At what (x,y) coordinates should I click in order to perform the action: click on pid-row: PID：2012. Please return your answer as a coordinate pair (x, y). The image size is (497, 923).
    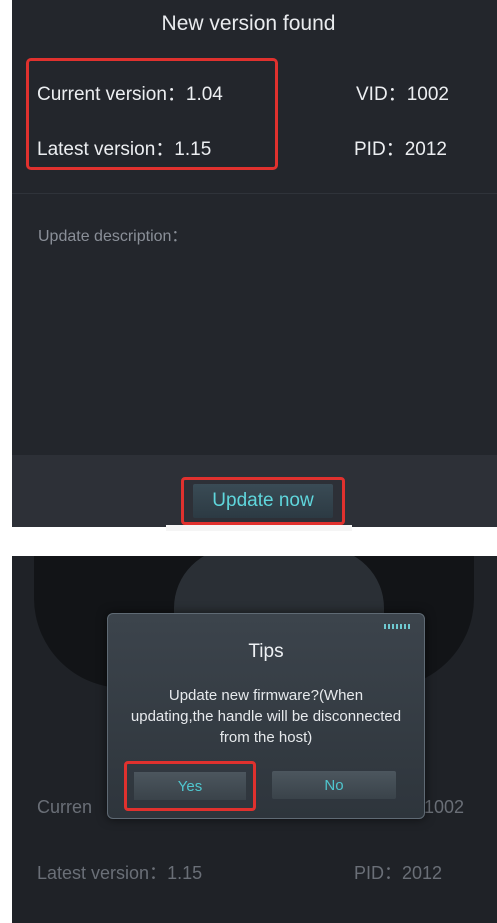
    Looking at the image, I should click on (400, 147).